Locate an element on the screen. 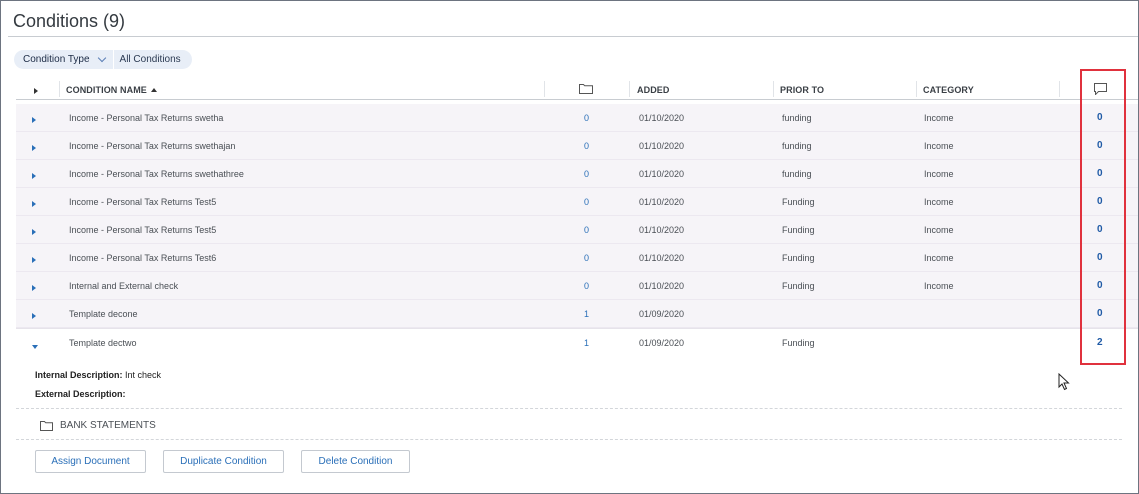 This screenshot has width=1139, height=494. mouse-cursor-icon is located at coordinates (1064, 382).